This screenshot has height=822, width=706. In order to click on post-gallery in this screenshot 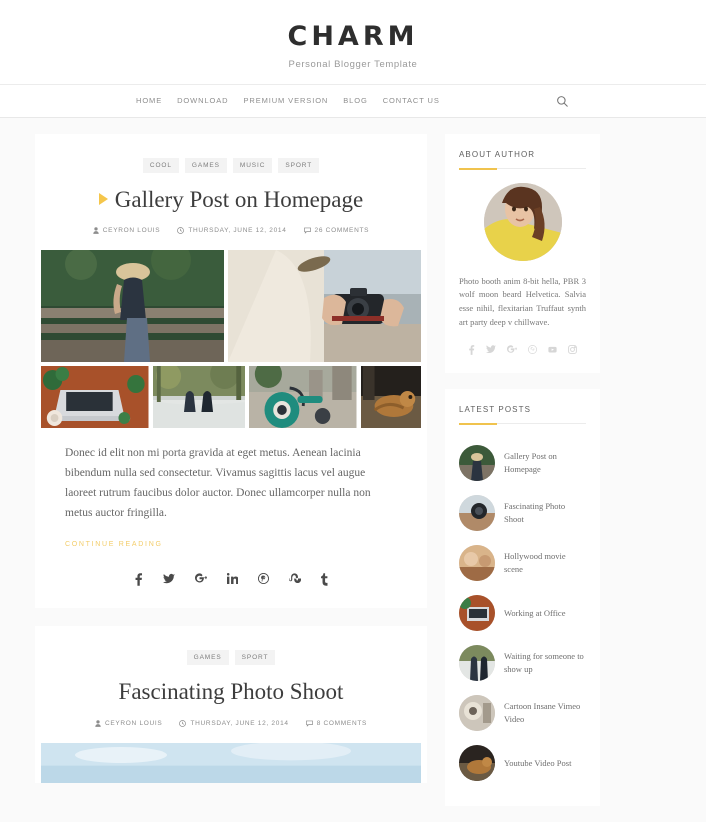, I will do `click(231, 339)`.